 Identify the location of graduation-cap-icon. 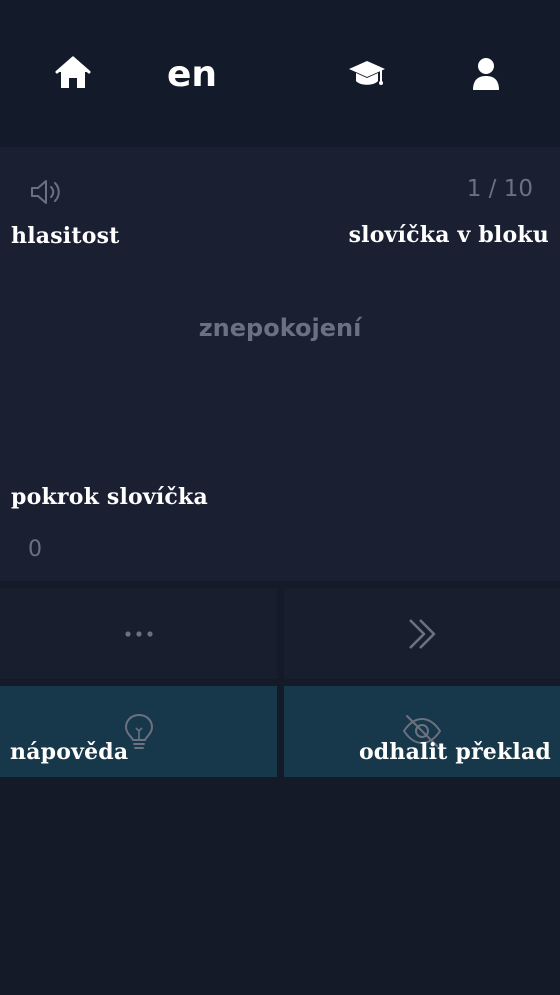
(367, 73).